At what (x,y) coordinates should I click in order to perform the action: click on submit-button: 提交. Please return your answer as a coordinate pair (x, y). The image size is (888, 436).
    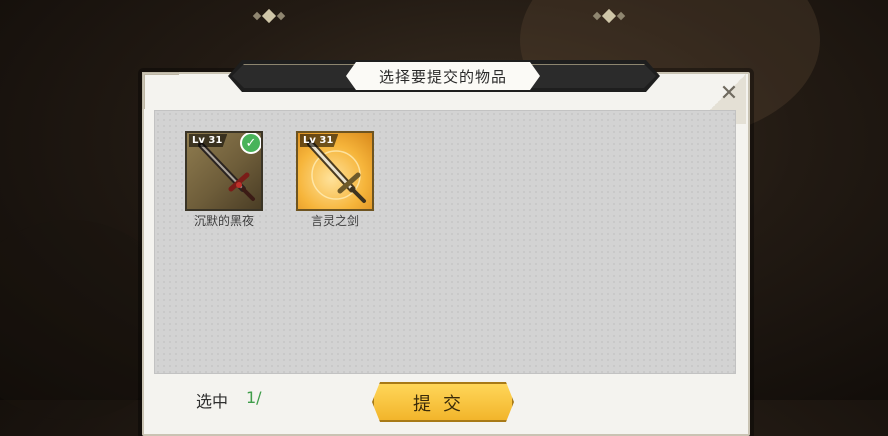
    Looking at the image, I should click on (443, 402).